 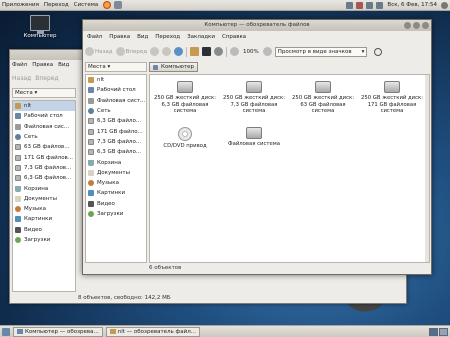 What do you see at coordinates (155, 51) in the screenshot?
I see `up-icon` at bounding box center [155, 51].